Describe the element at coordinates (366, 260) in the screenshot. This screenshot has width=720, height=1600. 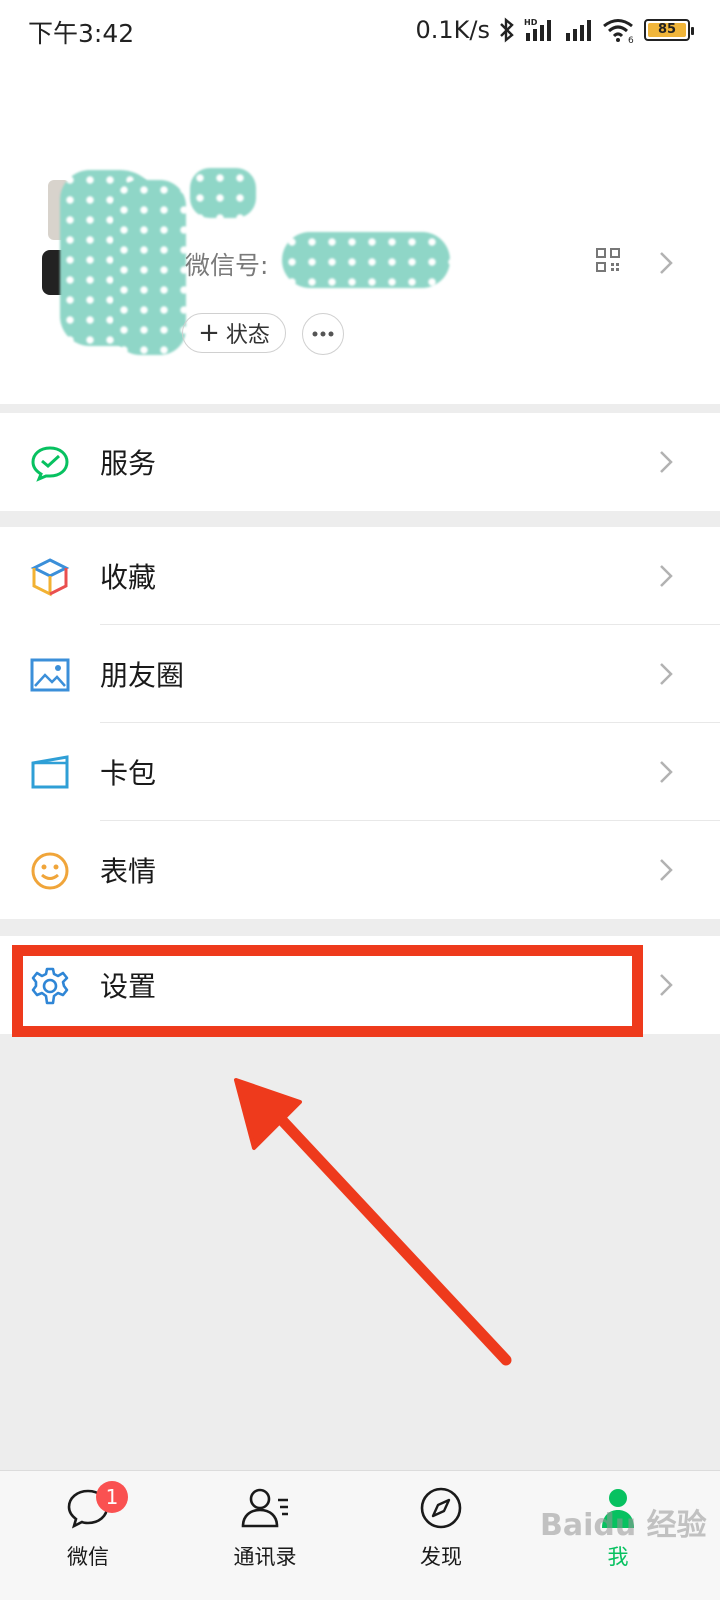
I see `wechat-id-privacy-mask` at that location.